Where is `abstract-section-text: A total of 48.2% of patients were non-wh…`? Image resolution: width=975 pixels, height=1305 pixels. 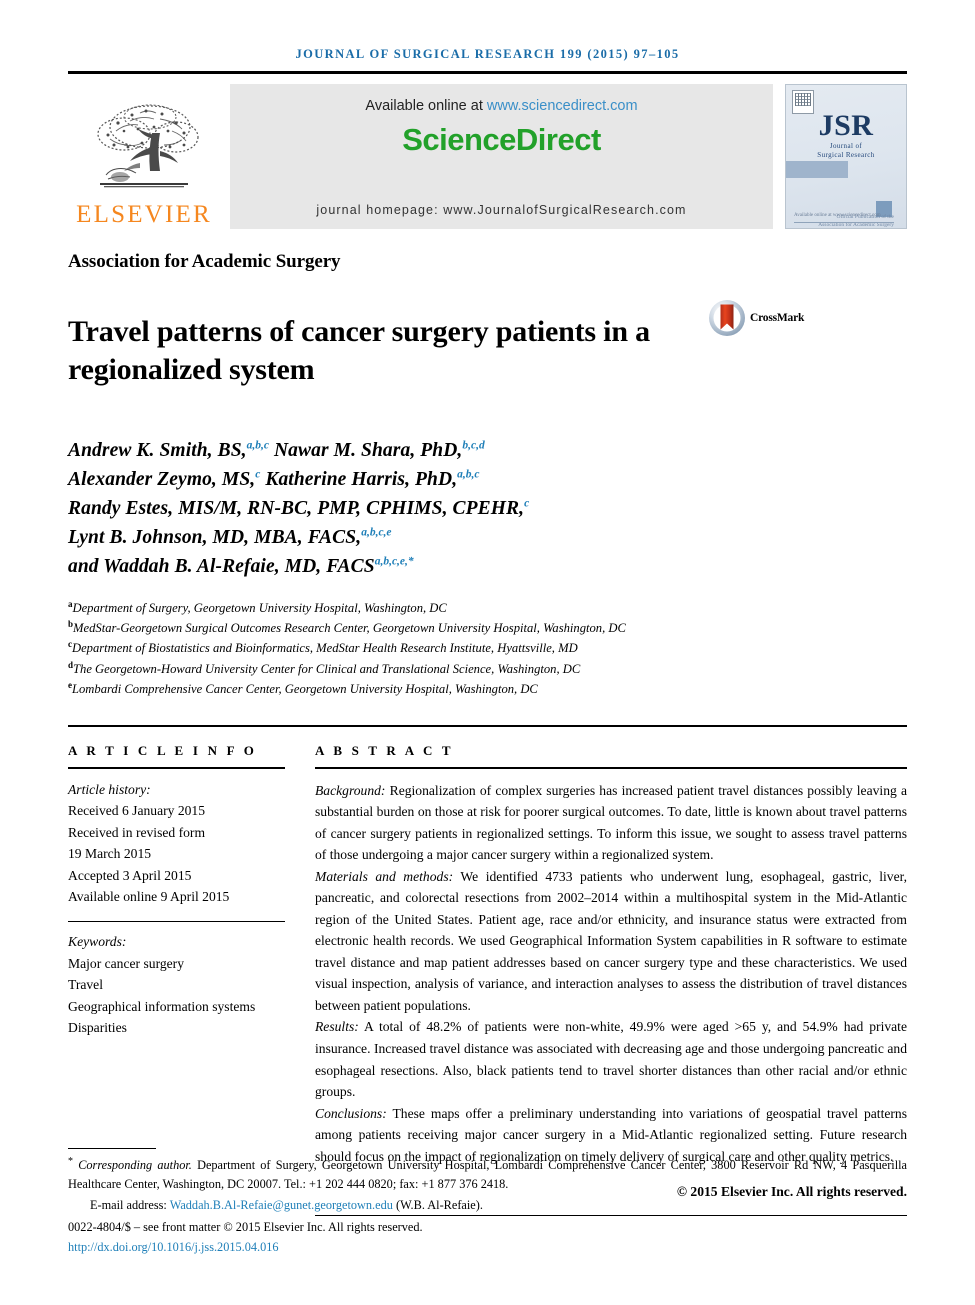 abstract-section-text: A total of 48.2% of patients were non-wh… is located at coordinates (611, 1059).